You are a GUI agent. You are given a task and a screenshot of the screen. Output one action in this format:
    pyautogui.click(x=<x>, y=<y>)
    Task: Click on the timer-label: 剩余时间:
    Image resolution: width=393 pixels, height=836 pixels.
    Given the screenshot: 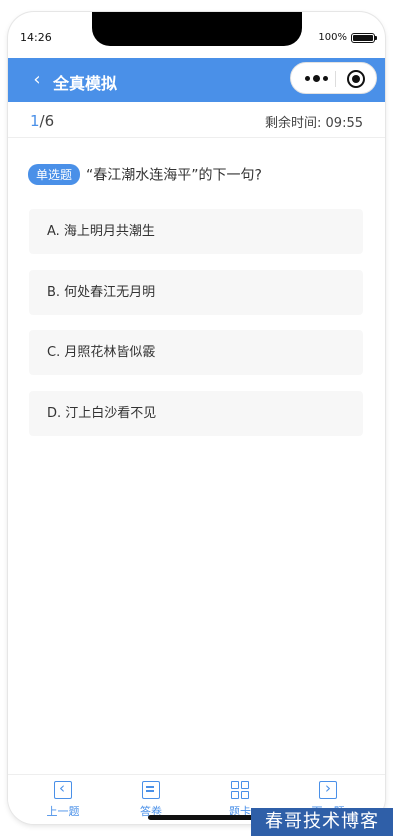 What is the action you would take?
    pyautogui.click(x=293, y=123)
    